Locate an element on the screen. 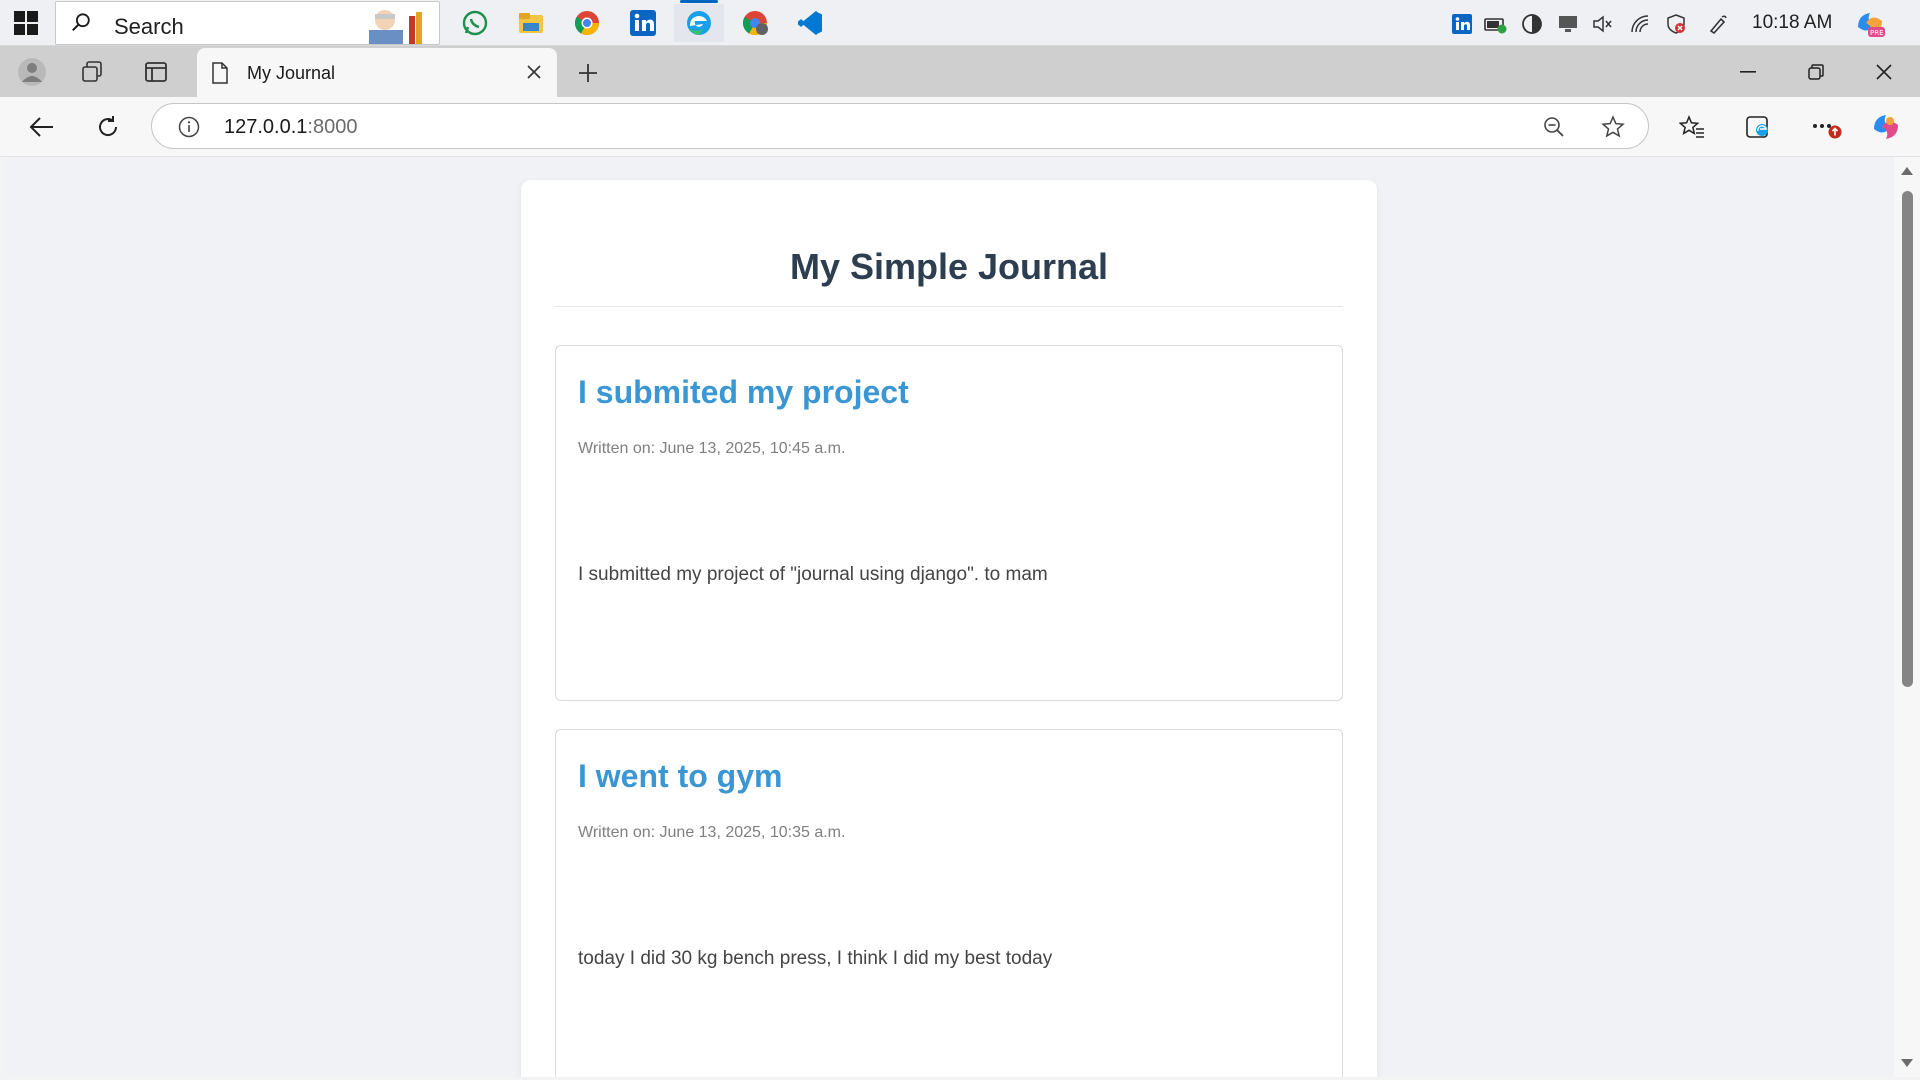 The width and height of the screenshot is (1920, 1080). zoom-out-icon is located at coordinates (1554, 127).